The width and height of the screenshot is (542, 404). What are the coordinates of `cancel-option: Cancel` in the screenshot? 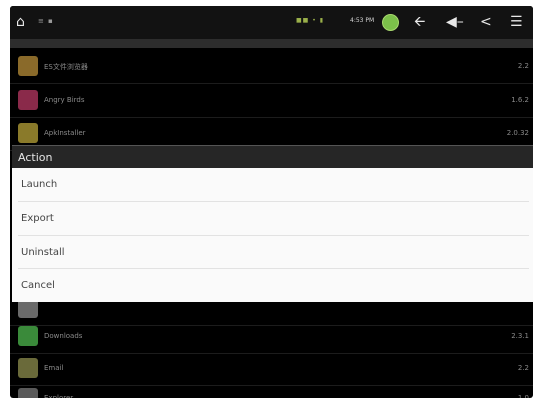 It's located at (272, 285).